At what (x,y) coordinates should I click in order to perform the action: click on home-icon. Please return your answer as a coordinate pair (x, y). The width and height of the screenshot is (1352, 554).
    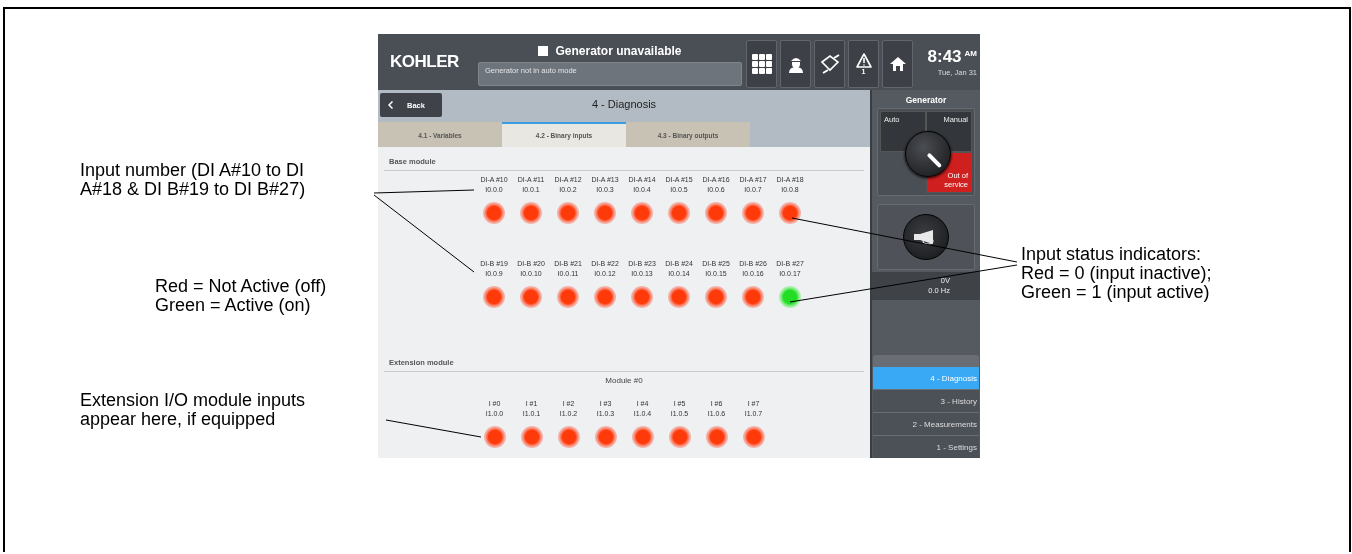
    Looking at the image, I should click on (897, 64).